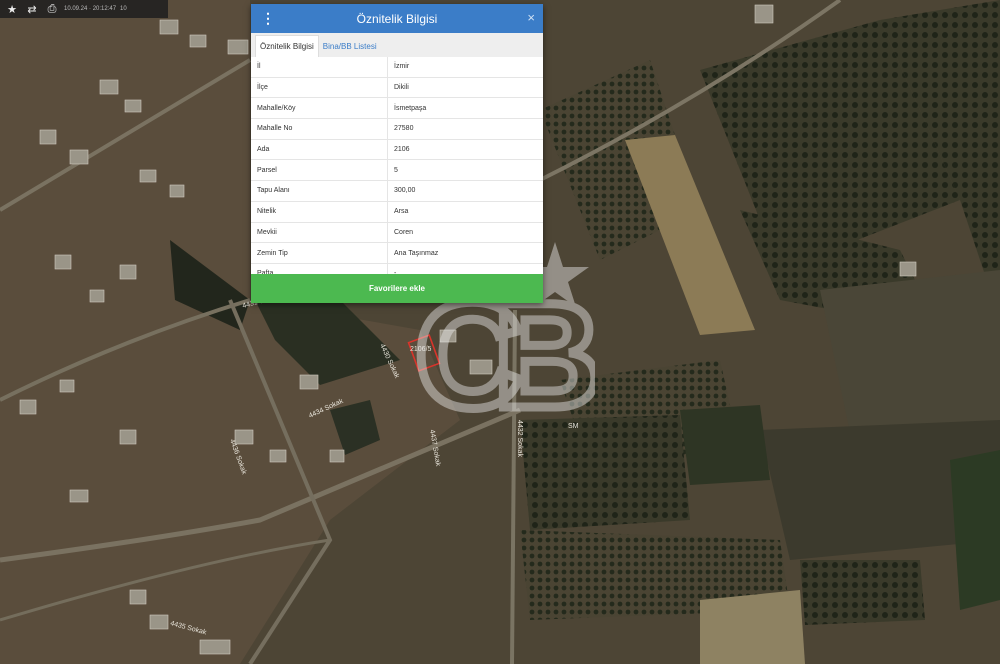 The height and width of the screenshot is (664, 1000). I want to click on table-row: Zemin Tip Ana Taşınmaz, so click(397, 253).